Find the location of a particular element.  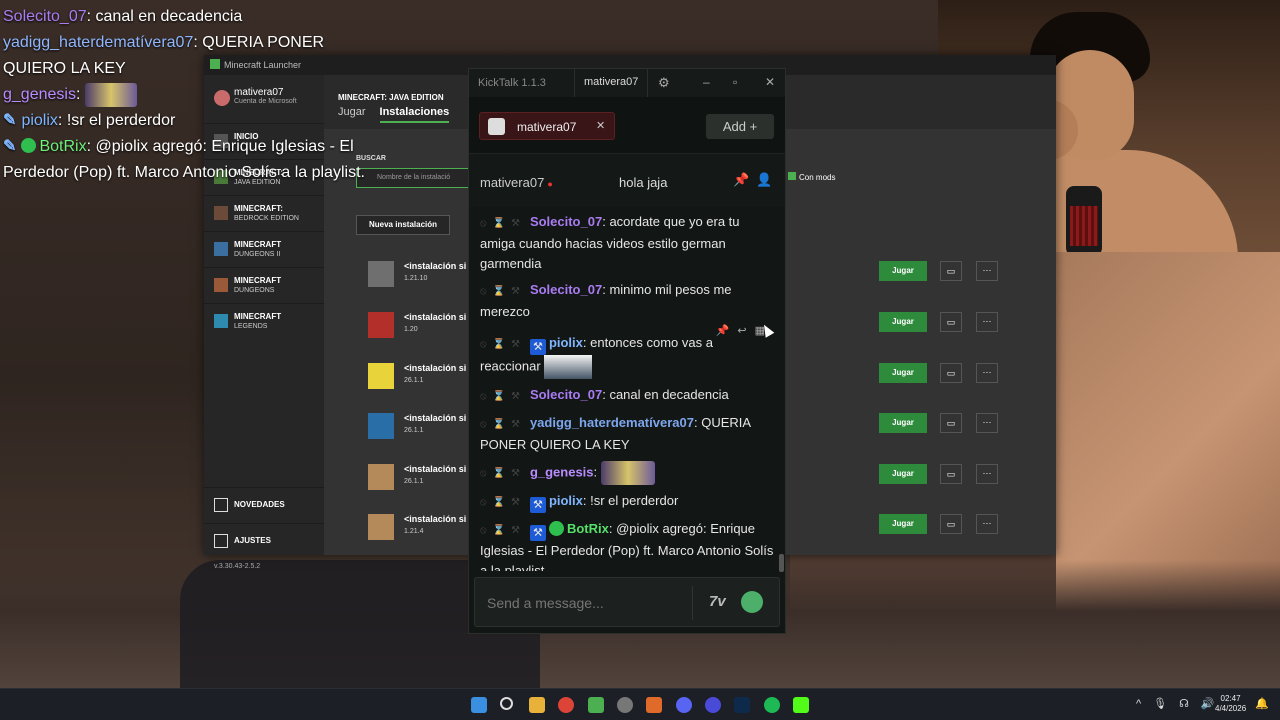

seventv-emote-icon: 7v is located at coordinates (717, 601).